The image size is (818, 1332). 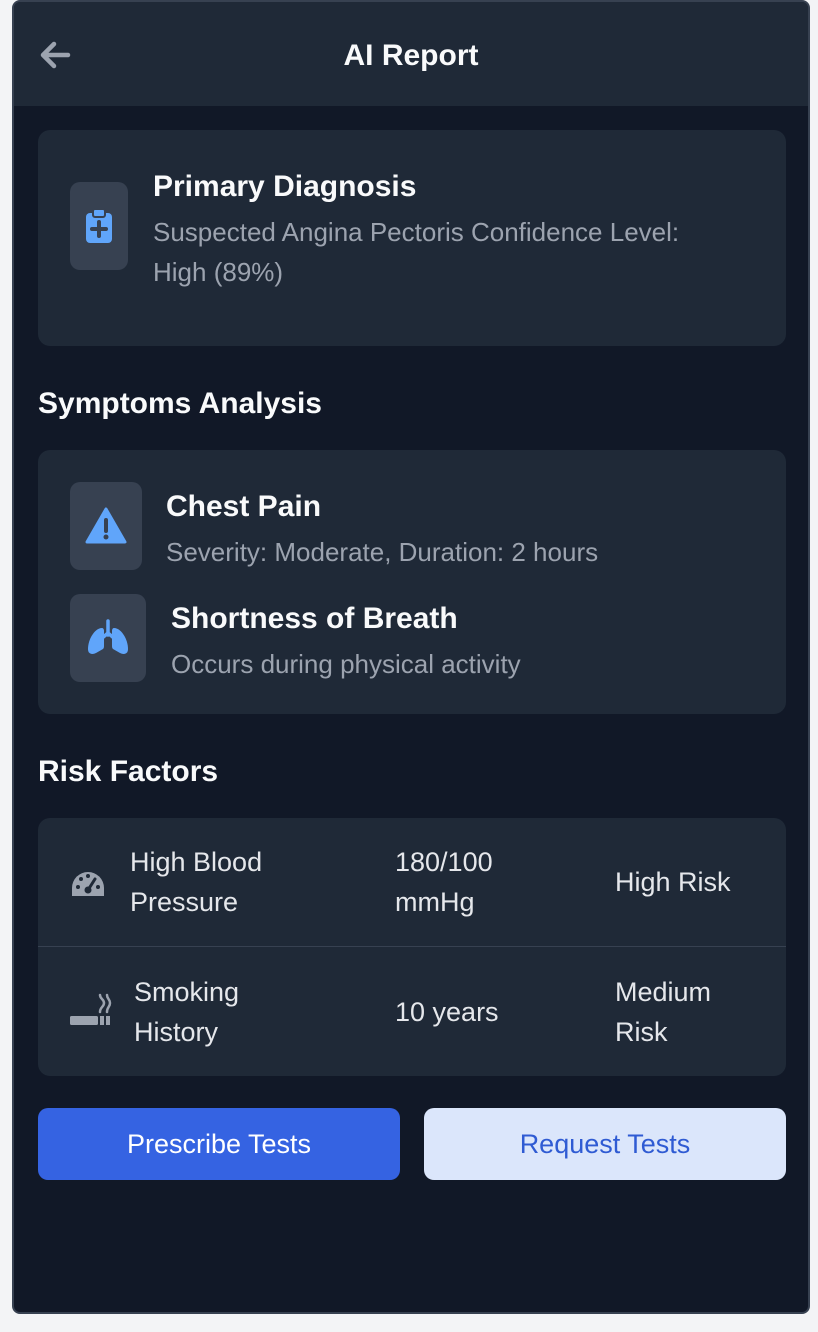 I want to click on symptom-title: Shortness of Breath, so click(x=314, y=618).